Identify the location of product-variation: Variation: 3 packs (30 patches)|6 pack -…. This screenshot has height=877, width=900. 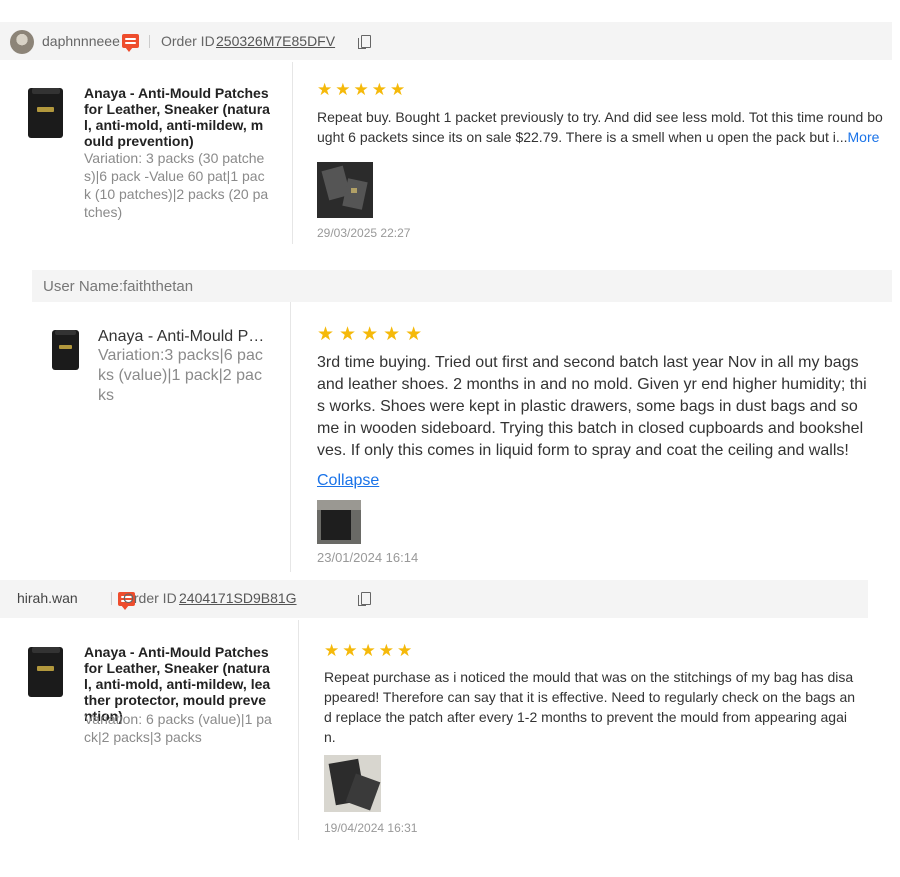
(176, 185).